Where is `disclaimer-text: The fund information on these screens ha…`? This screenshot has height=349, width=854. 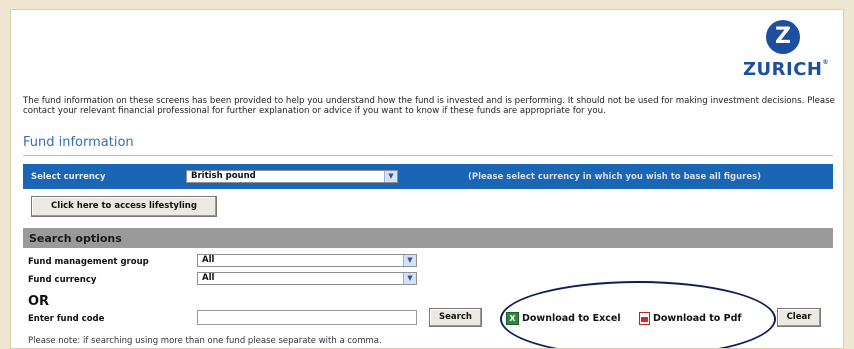 disclaimer-text: The fund information on these screens ha… is located at coordinates (429, 106).